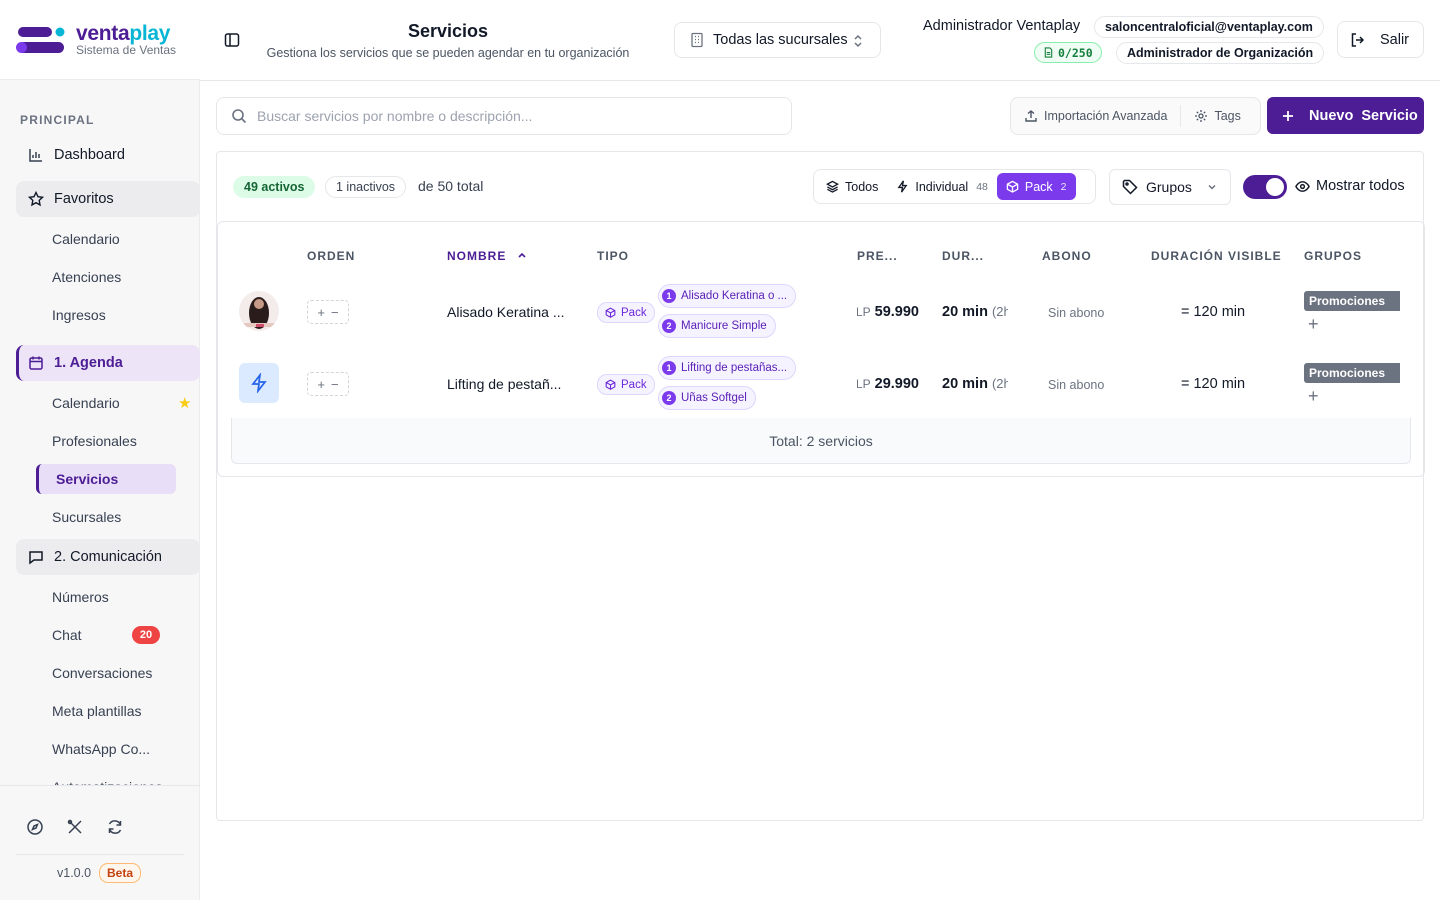 The width and height of the screenshot is (1440, 900). Describe the element at coordinates (1048, 52) in the screenshot. I see `document-icon` at that location.